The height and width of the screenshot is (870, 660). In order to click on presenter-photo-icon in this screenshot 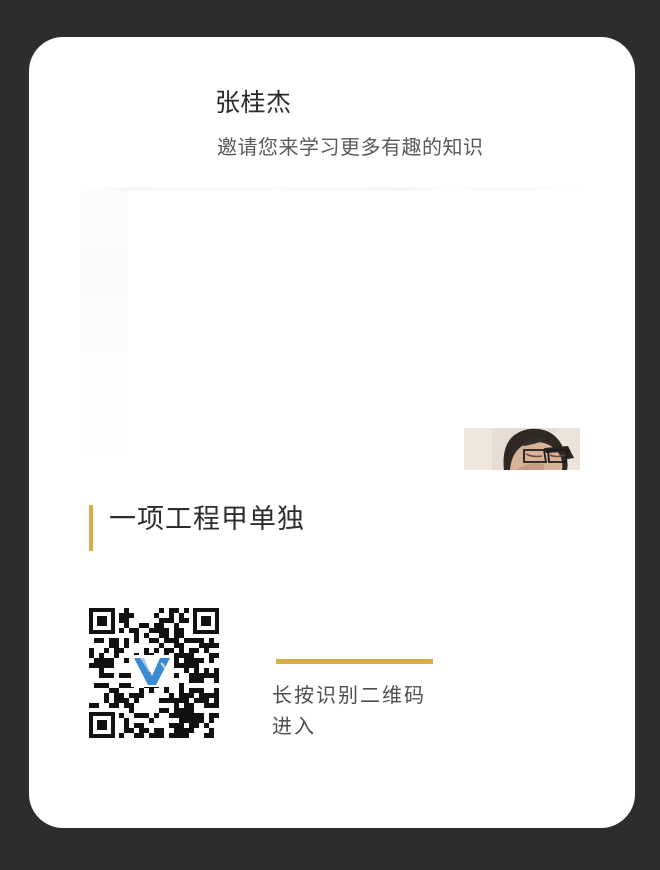, I will do `click(522, 449)`.